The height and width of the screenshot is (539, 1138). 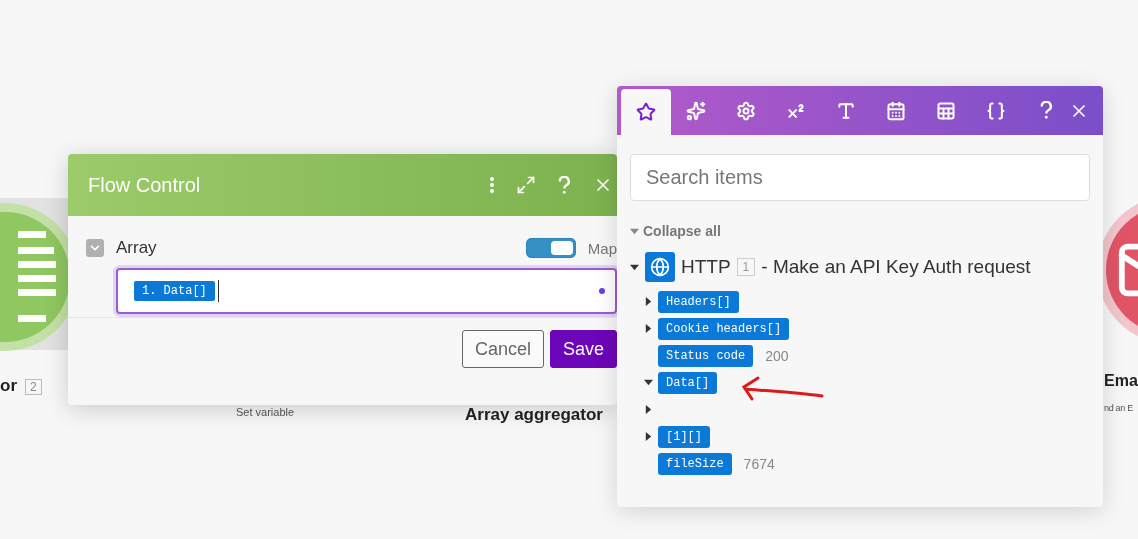 I want to click on globe-icon, so click(x=660, y=267).